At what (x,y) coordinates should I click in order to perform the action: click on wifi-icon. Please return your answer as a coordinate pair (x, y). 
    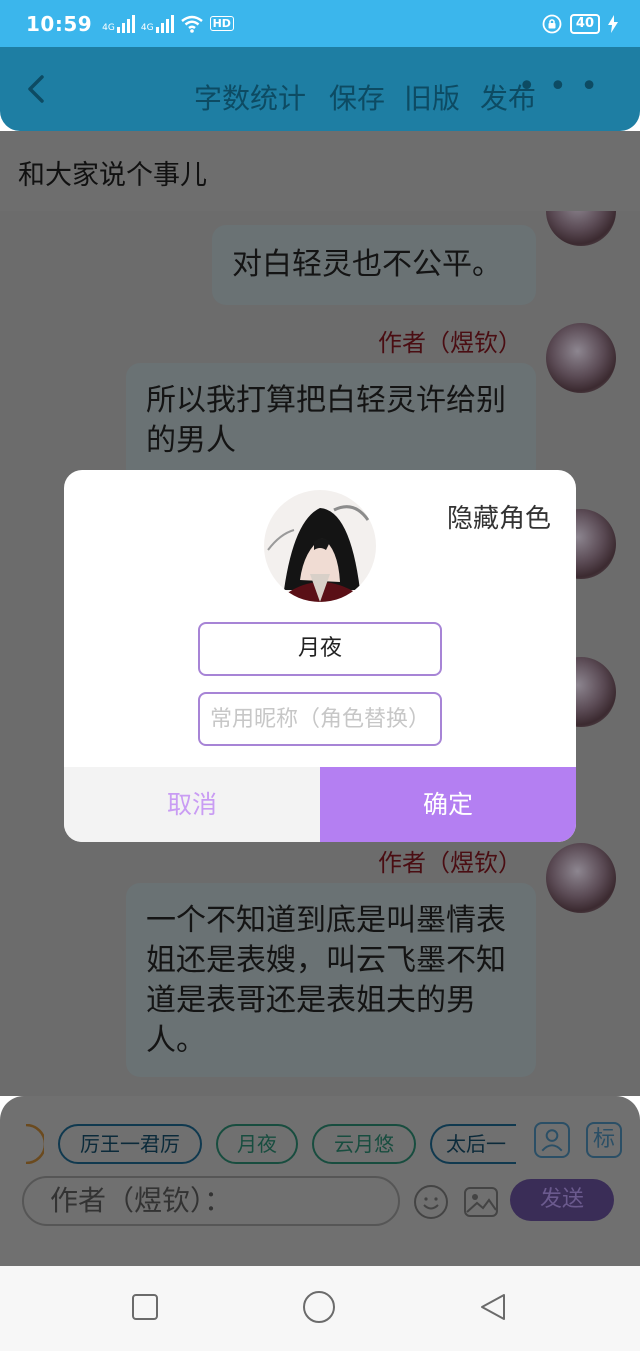
    Looking at the image, I should click on (191, 24).